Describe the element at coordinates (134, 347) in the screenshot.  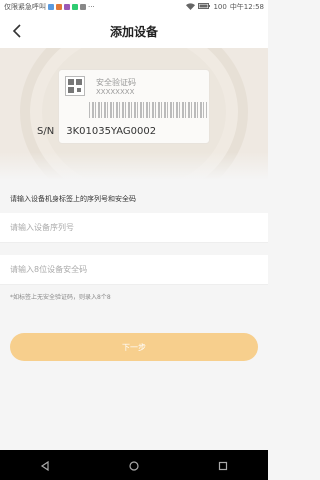
I see `next-button: 下一步` at that location.